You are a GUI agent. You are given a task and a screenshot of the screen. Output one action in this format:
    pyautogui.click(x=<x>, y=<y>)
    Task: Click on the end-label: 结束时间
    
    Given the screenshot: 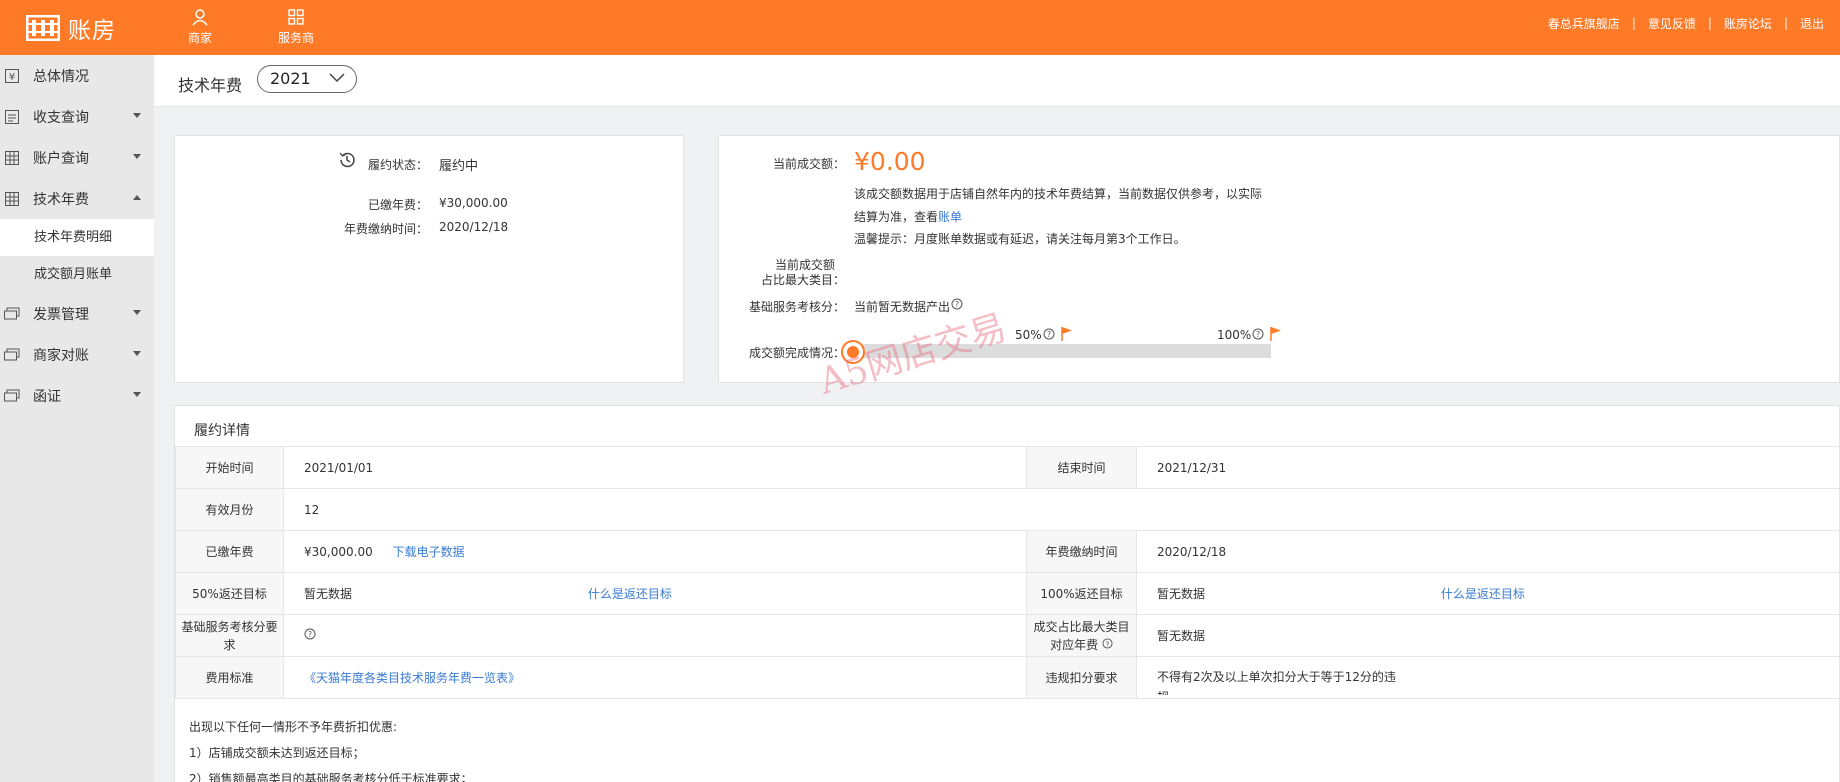 What is the action you would take?
    pyautogui.click(x=1081, y=467)
    